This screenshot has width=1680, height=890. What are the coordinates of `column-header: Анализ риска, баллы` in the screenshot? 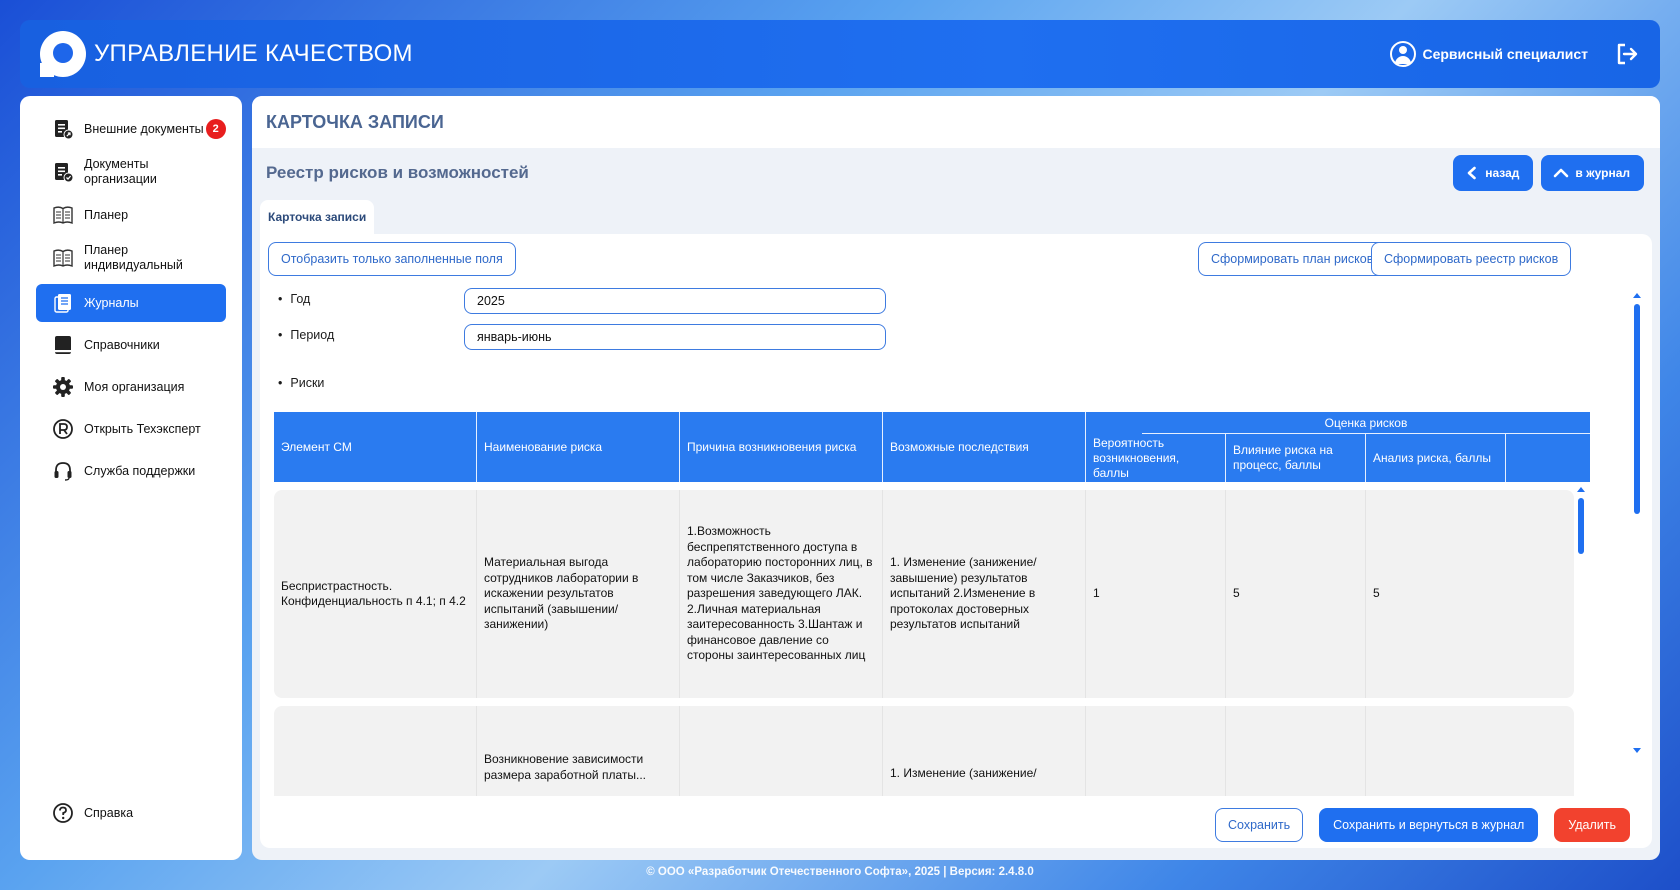 It's located at (1436, 458).